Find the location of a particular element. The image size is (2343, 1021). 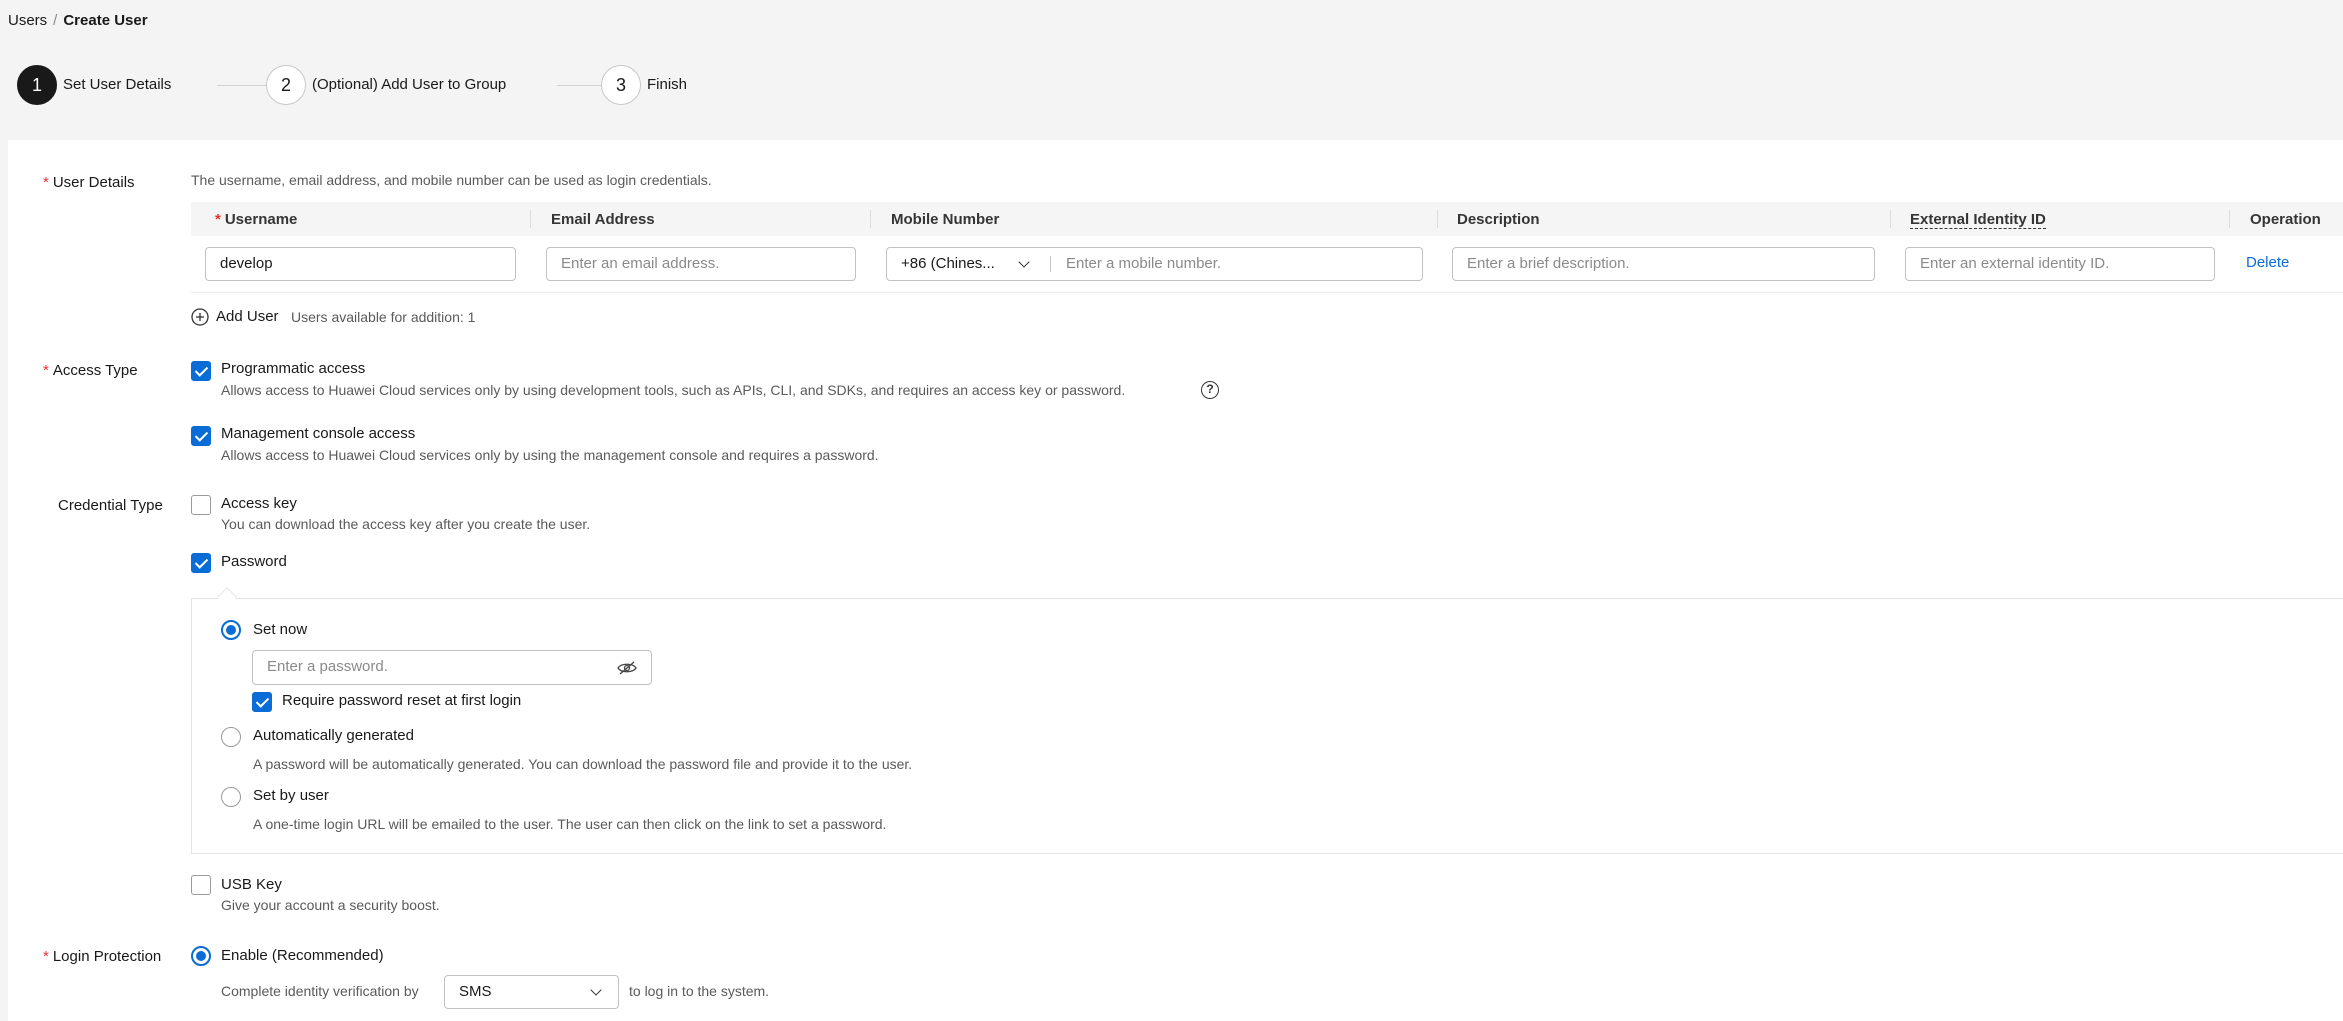

step-1-indicator: 1 is located at coordinates (37, 85).